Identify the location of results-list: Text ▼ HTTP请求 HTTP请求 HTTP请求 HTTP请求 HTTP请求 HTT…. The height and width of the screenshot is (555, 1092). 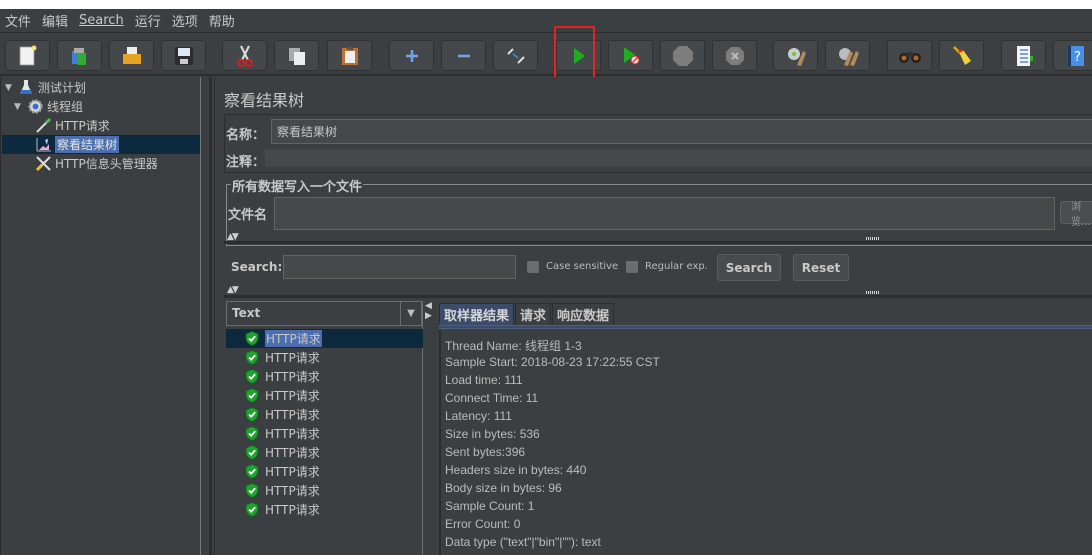
(324, 428).